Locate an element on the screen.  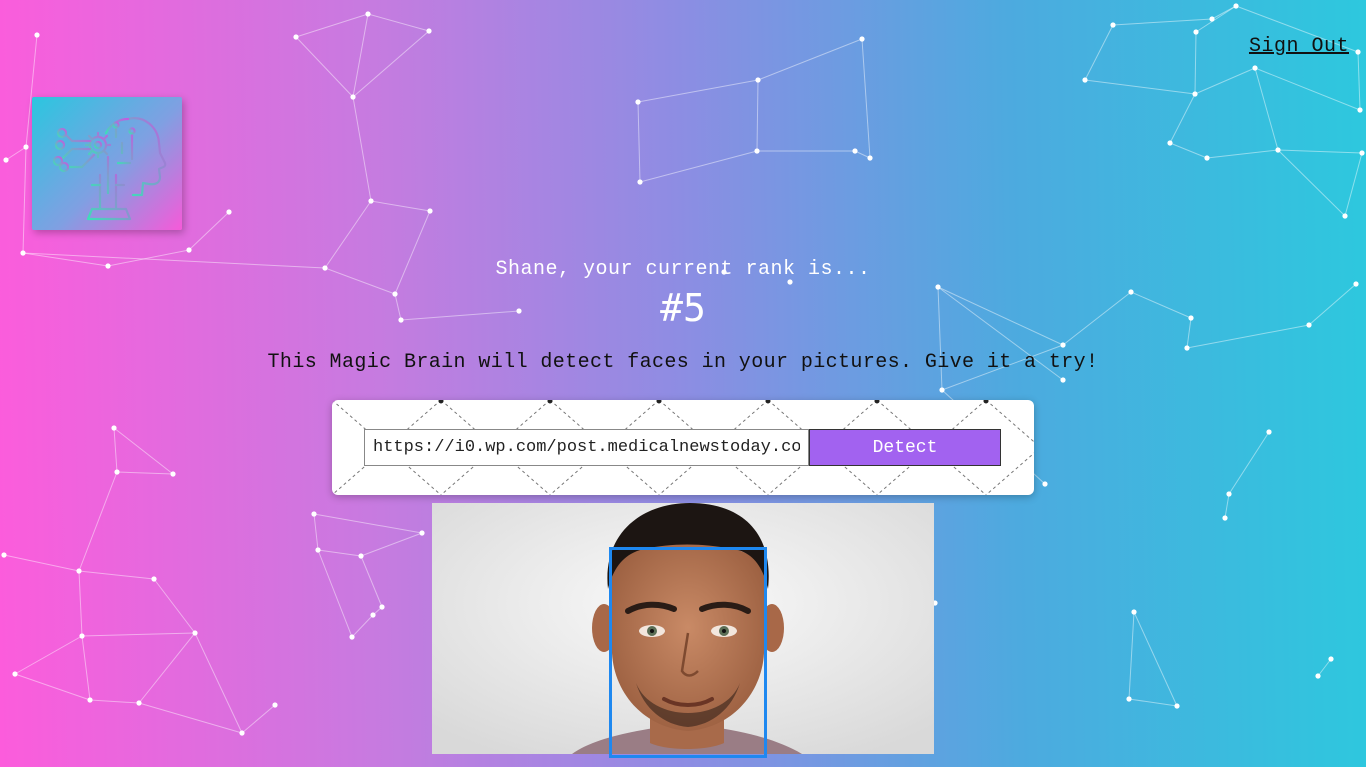
face-bounding-box is located at coordinates (688, 652).